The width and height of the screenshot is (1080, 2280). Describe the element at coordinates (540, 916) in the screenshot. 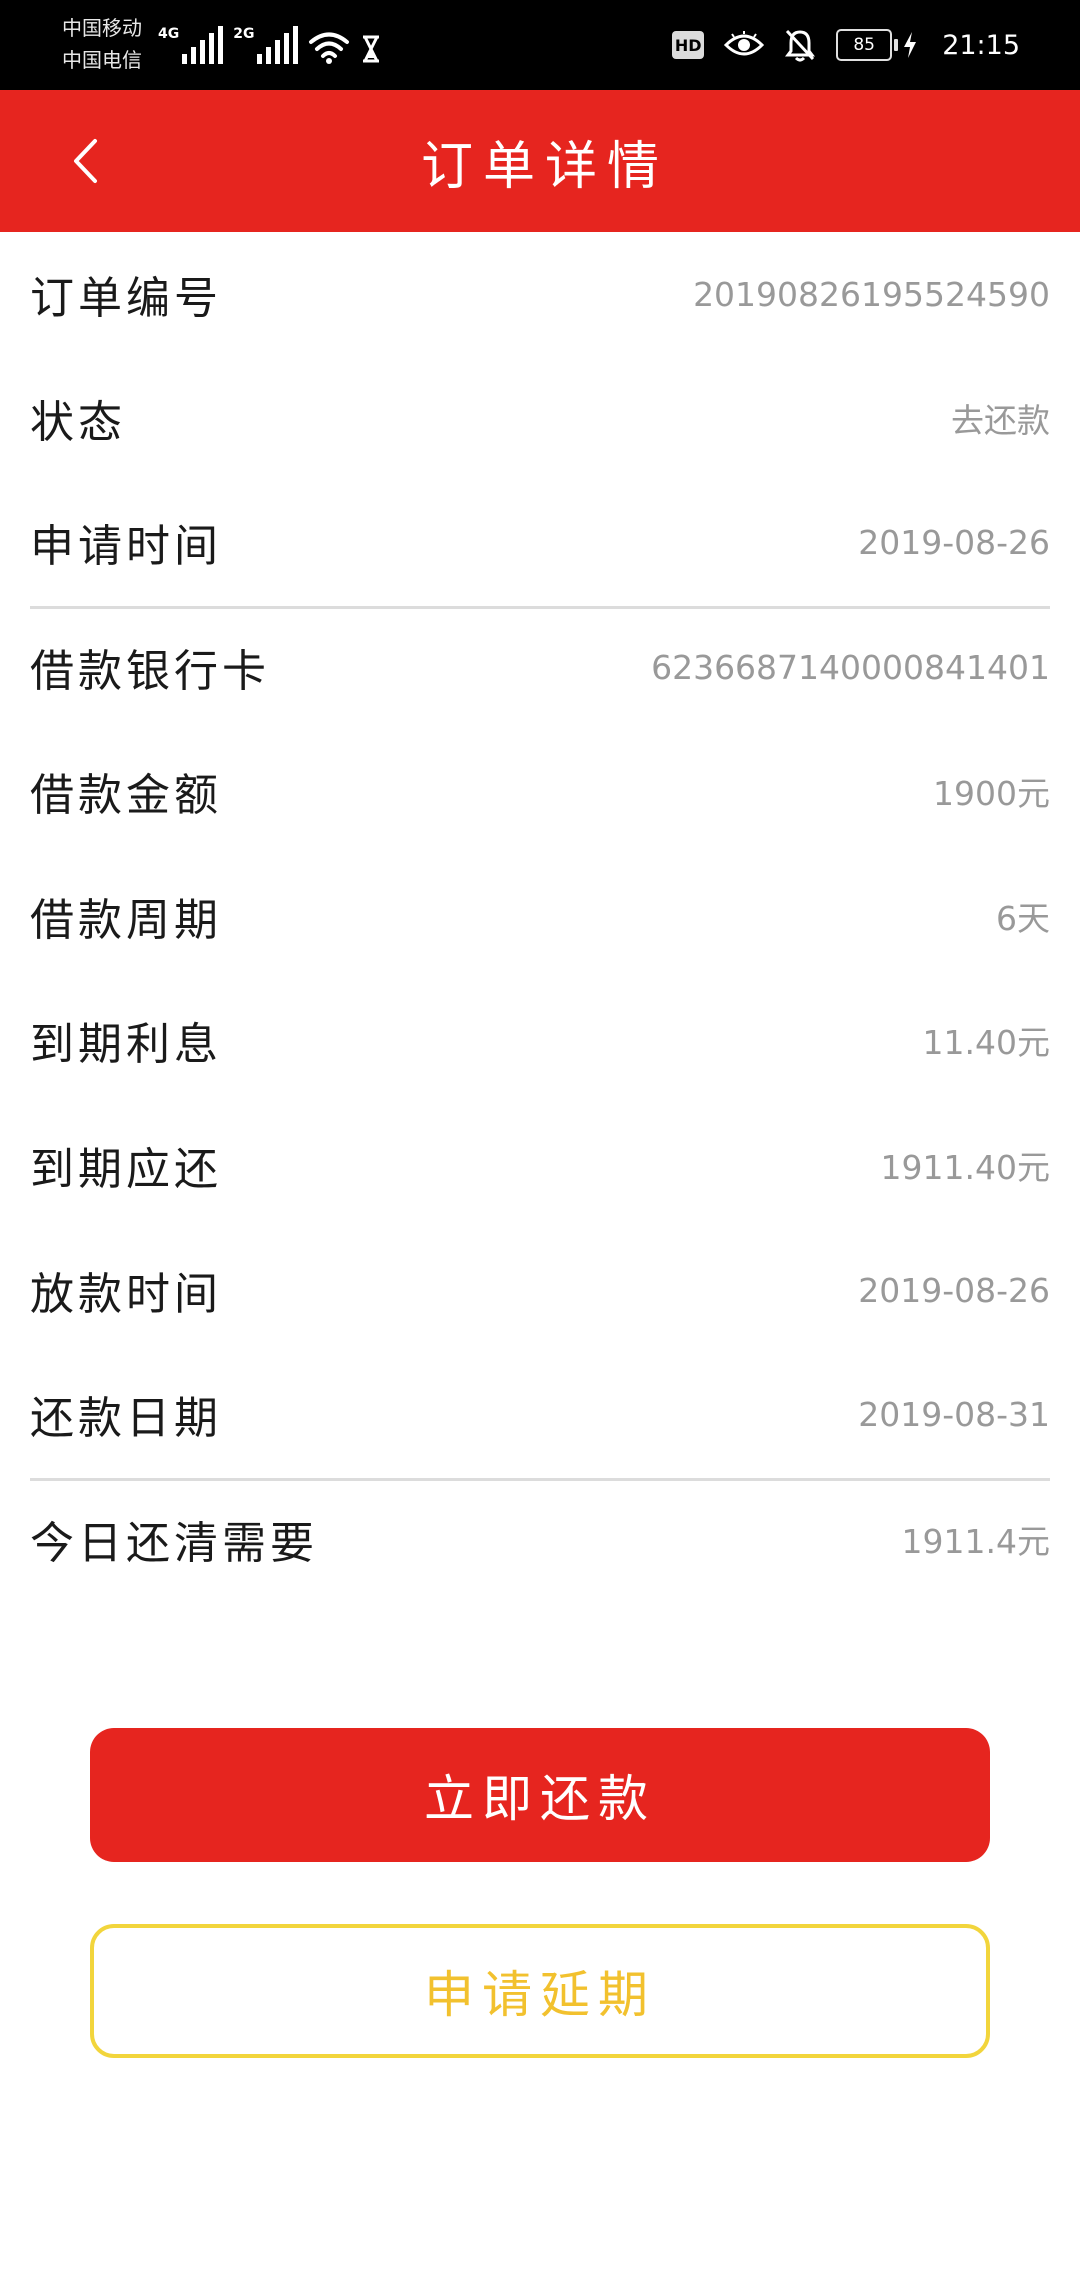

I see `row-loan-period: 借款周期 6天` at that location.